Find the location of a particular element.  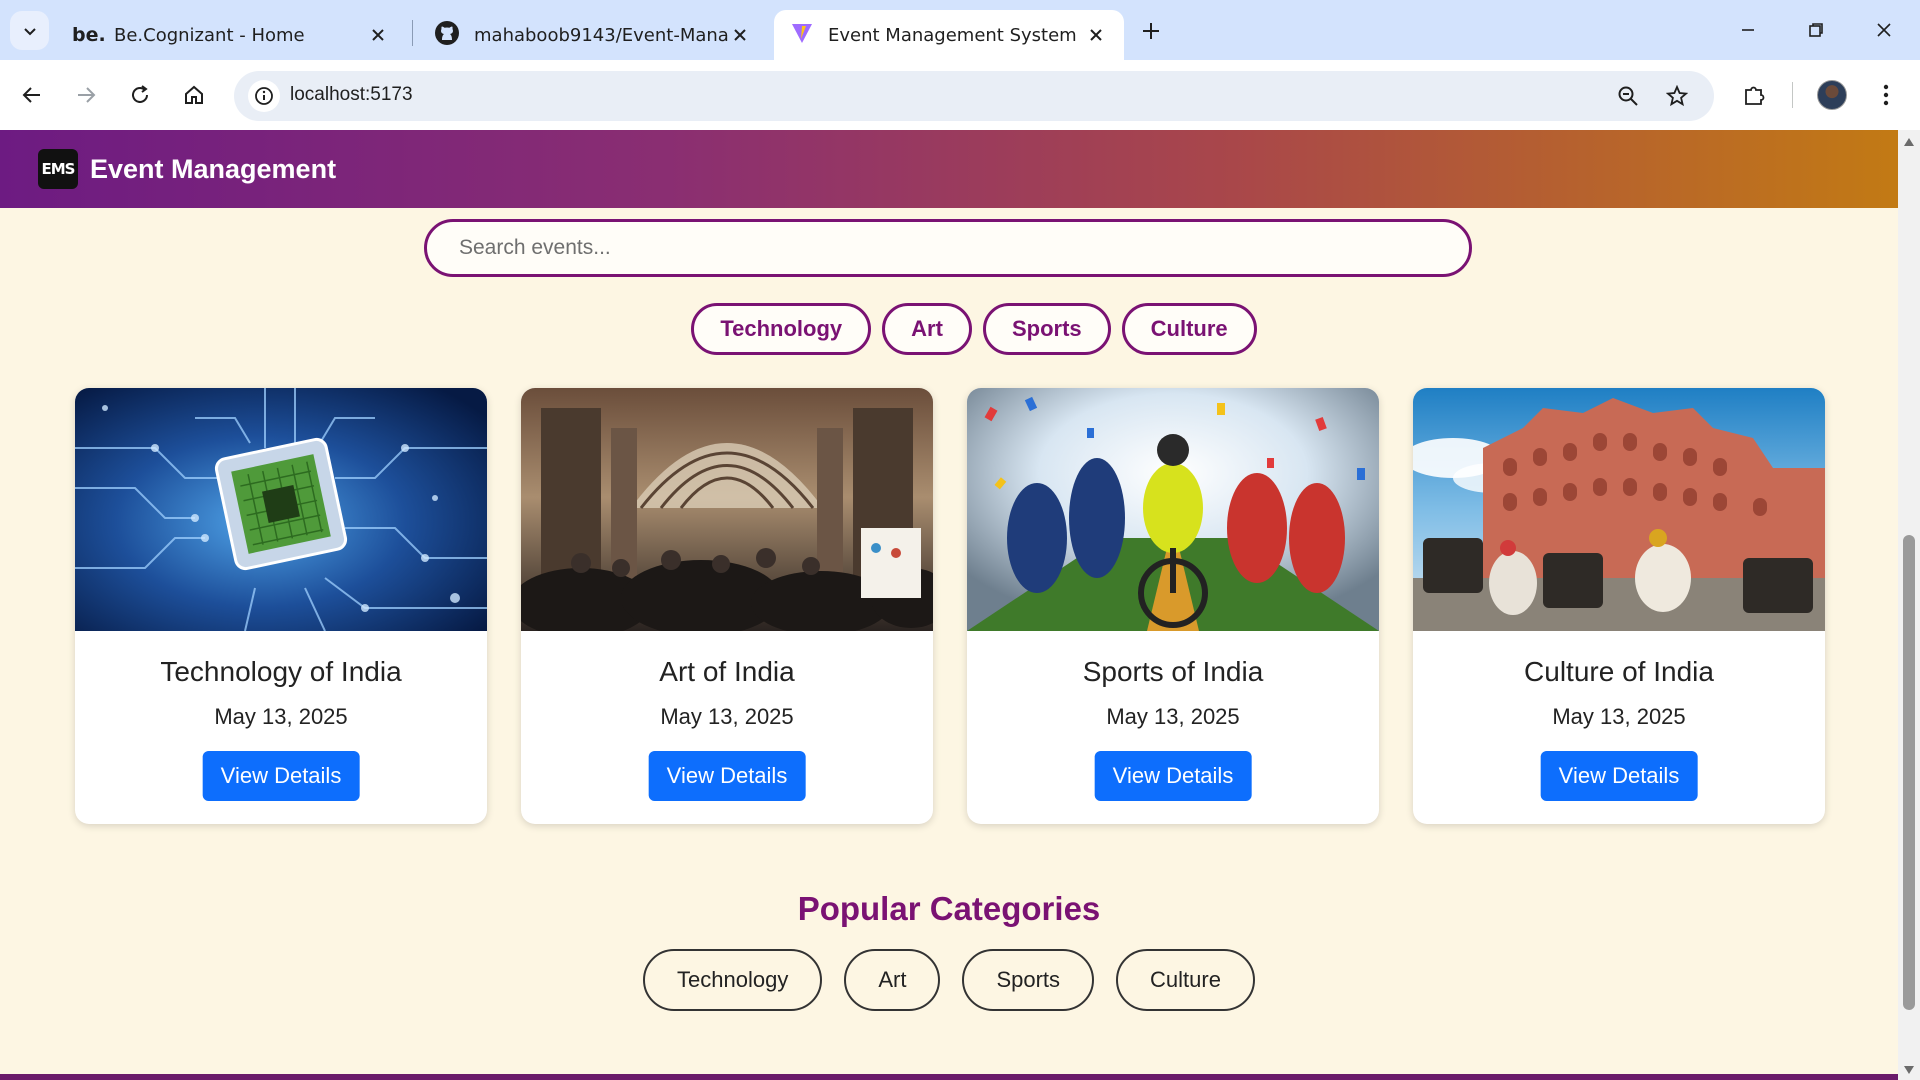

tab-search-button is located at coordinates (29, 30).